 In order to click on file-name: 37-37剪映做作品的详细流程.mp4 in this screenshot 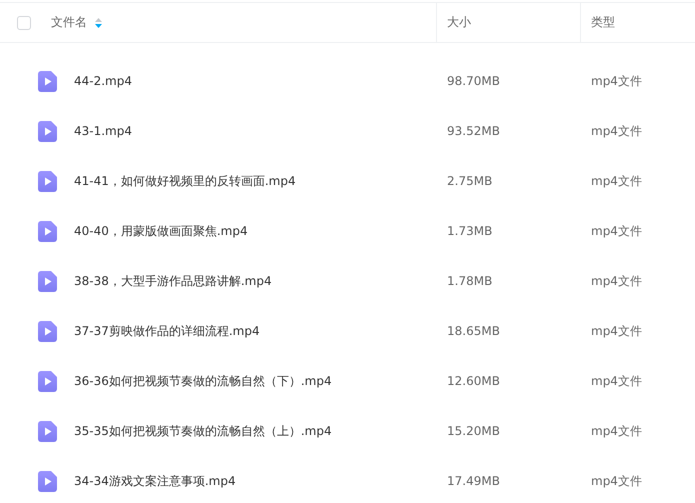, I will do `click(167, 331)`.